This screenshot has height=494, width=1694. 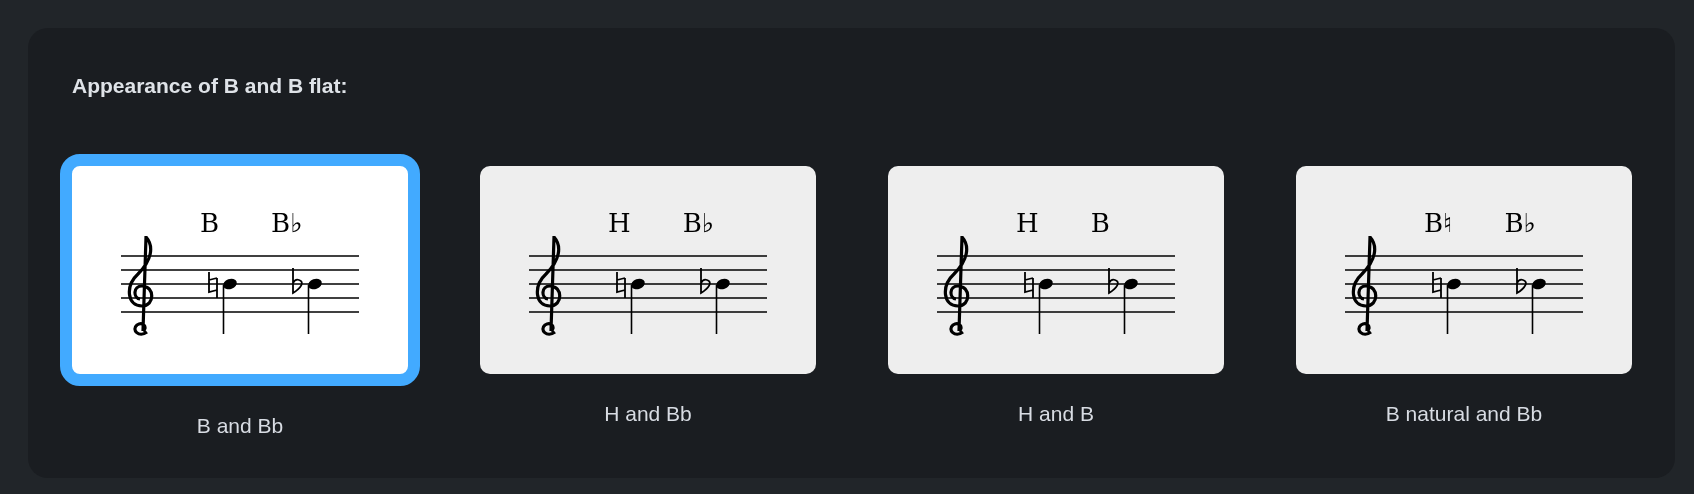 I want to click on option-label: H and B, so click(x=1056, y=413).